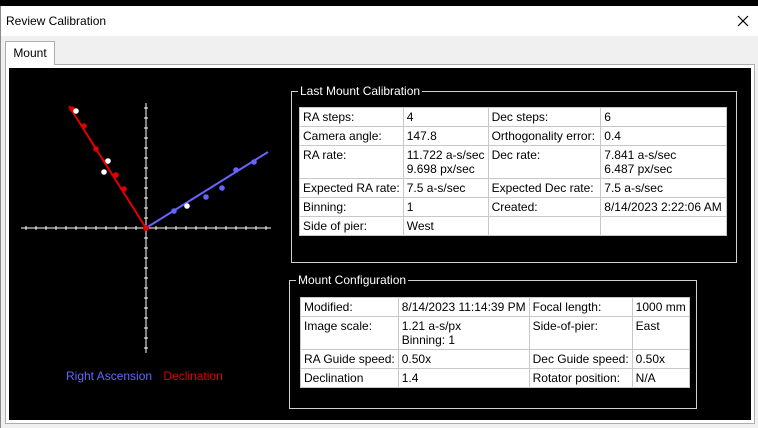 The image size is (758, 428). I want to click on field-label: Orthogonality error:, so click(544, 136).